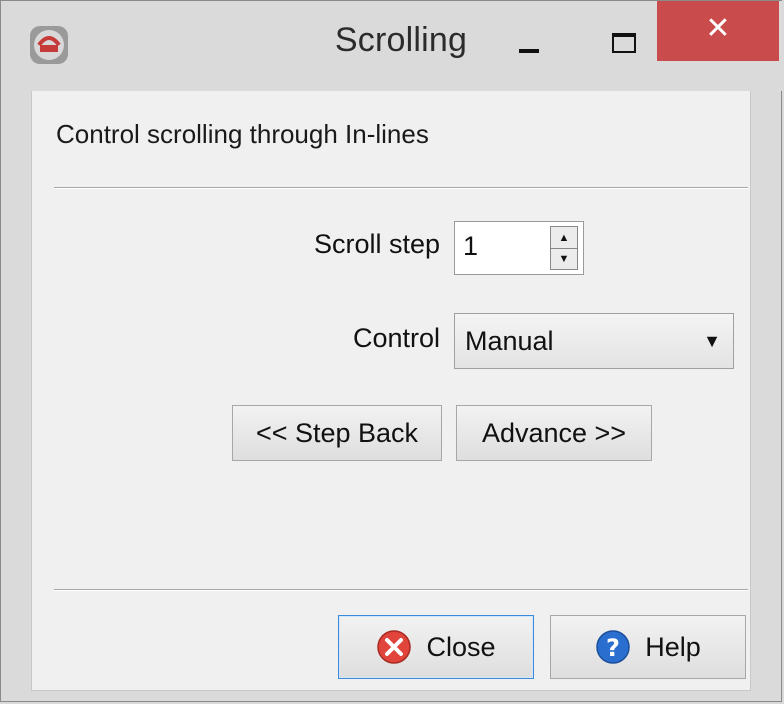 The width and height of the screenshot is (784, 704). What do you see at coordinates (509, 341) in the screenshot?
I see `control-selected-value: Manual` at bounding box center [509, 341].